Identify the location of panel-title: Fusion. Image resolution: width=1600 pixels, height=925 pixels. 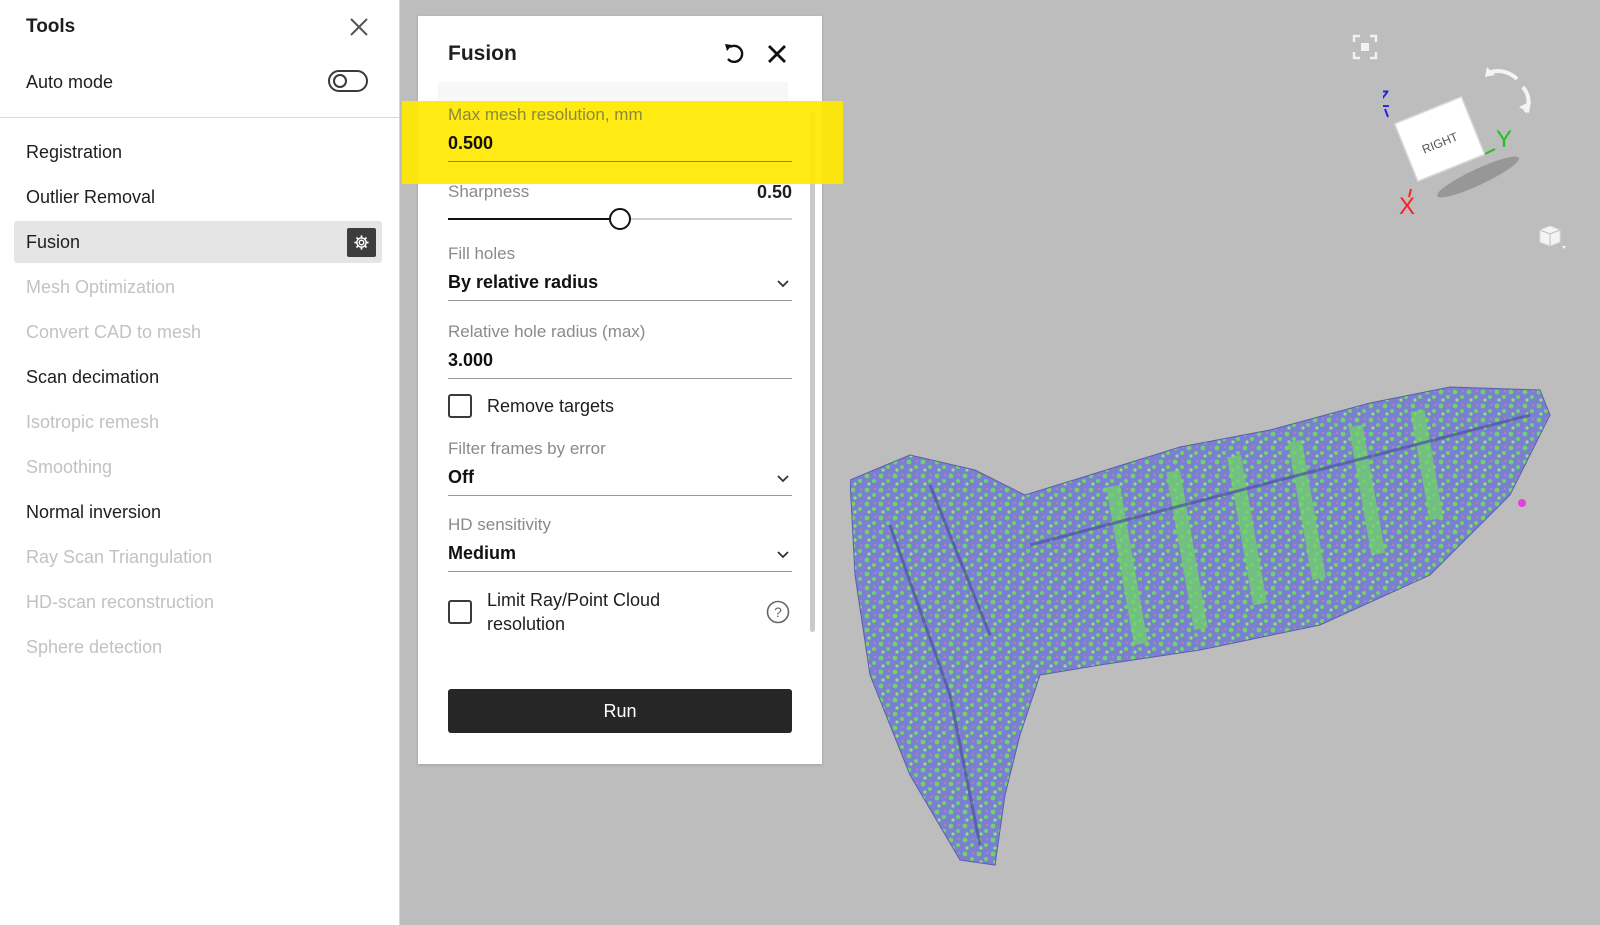
(482, 53).